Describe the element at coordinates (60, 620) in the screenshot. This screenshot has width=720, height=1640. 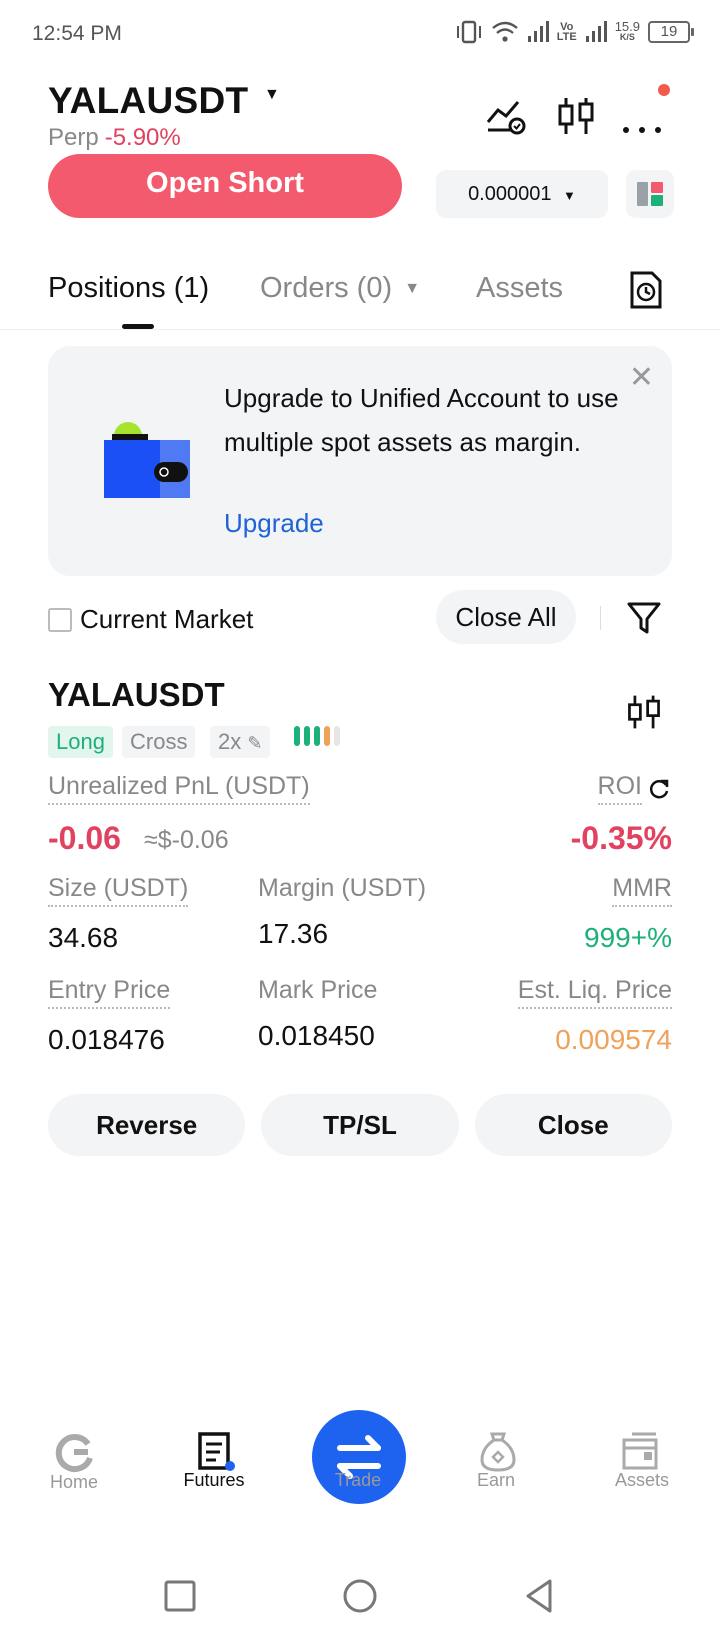
I see `current-market-checkbox` at that location.